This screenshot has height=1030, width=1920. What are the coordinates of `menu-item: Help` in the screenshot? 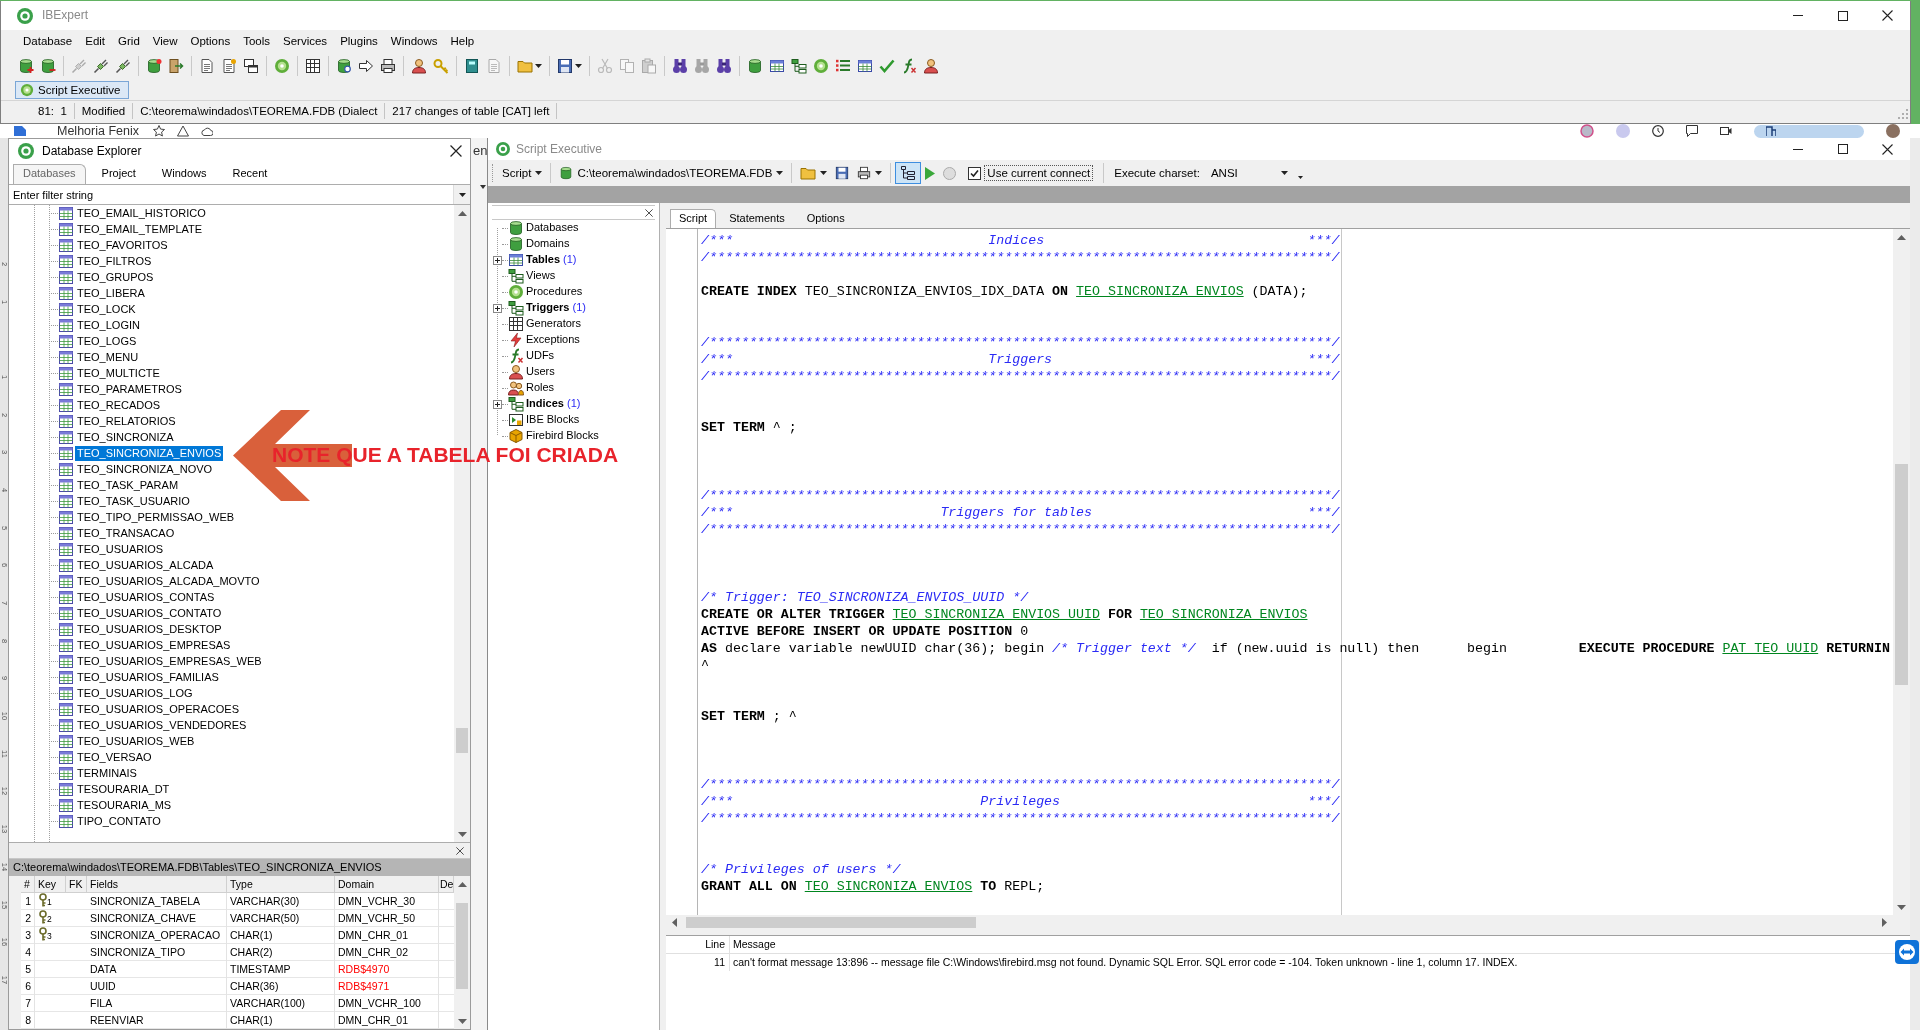 It's located at (462, 41).